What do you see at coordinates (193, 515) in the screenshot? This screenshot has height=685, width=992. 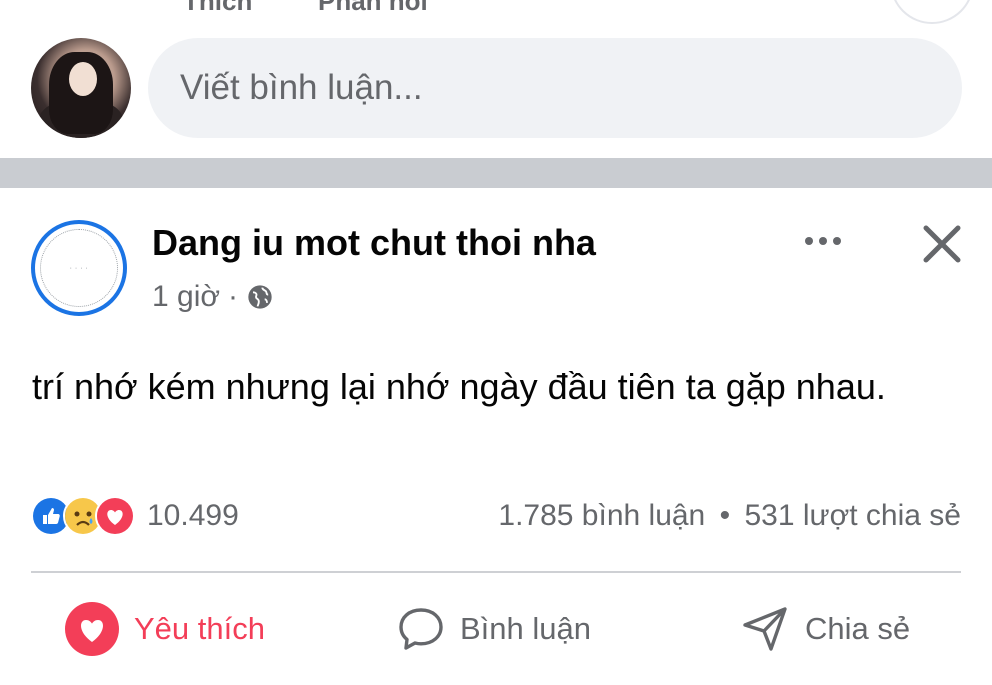 I see `reaction-count: 10.499` at bounding box center [193, 515].